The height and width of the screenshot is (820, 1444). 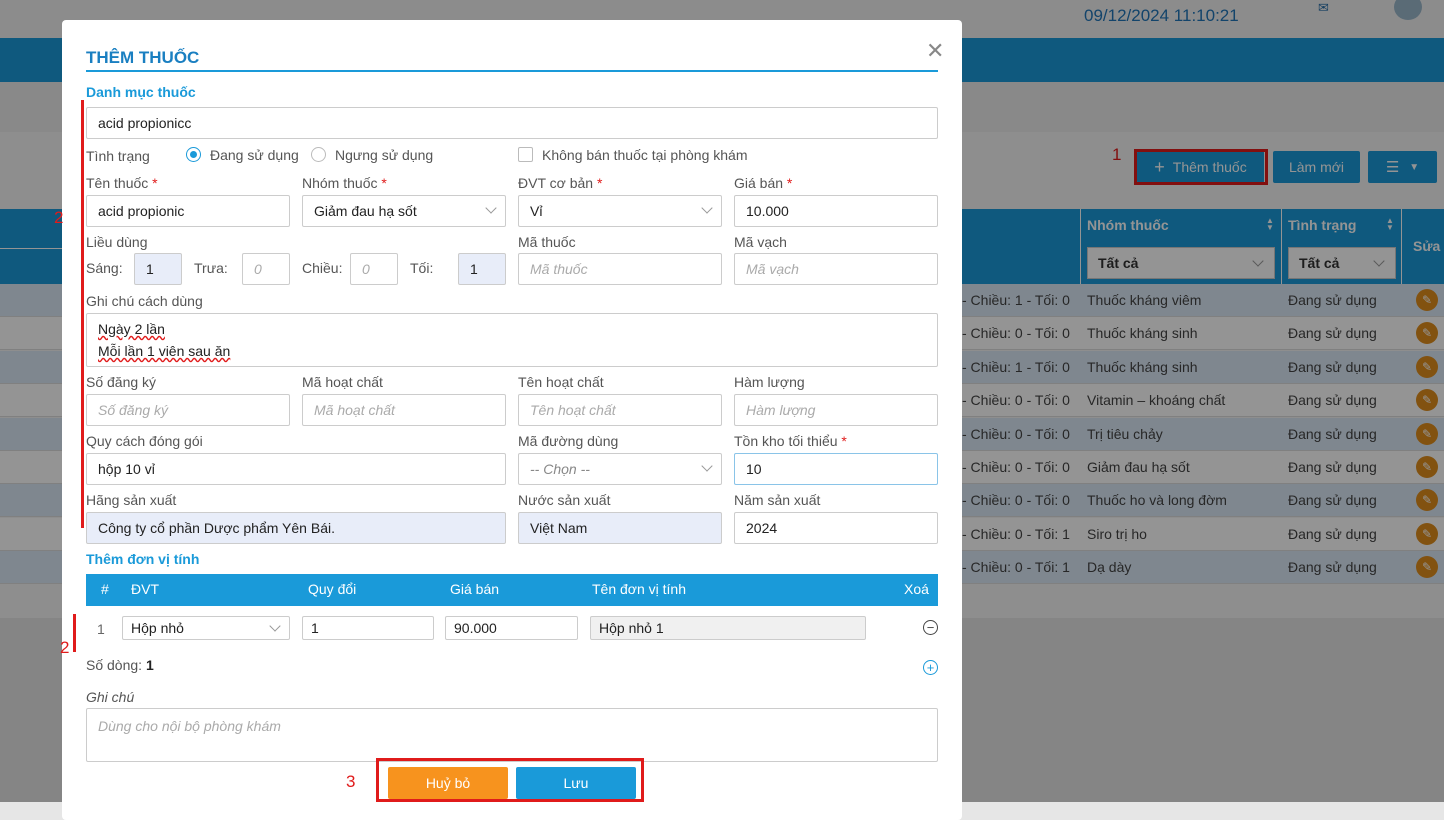 I want to click on annotation-number-2a: 2, so click(x=59, y=217).